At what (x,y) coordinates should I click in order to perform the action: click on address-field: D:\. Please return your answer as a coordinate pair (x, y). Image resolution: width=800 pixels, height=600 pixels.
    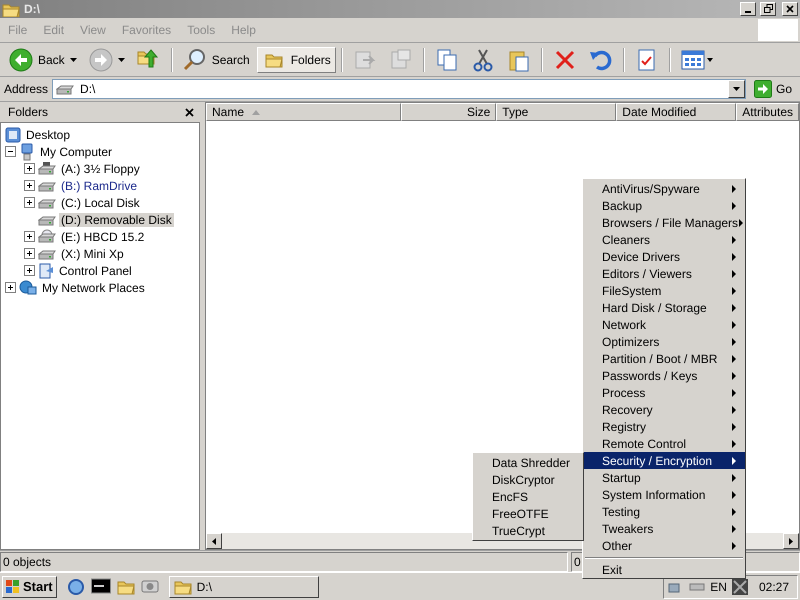
    Looking at the image, I should click on (399, 89).